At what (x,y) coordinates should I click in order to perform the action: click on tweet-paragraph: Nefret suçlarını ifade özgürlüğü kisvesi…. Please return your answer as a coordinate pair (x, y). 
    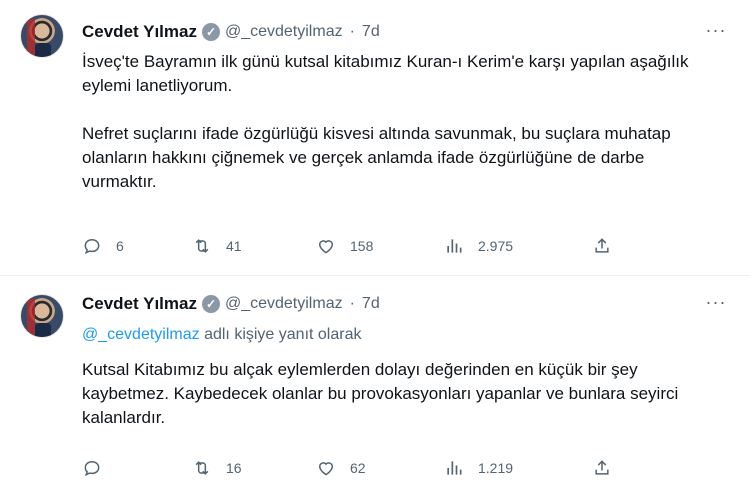
    Looking at the image, I should click on (376, 157).